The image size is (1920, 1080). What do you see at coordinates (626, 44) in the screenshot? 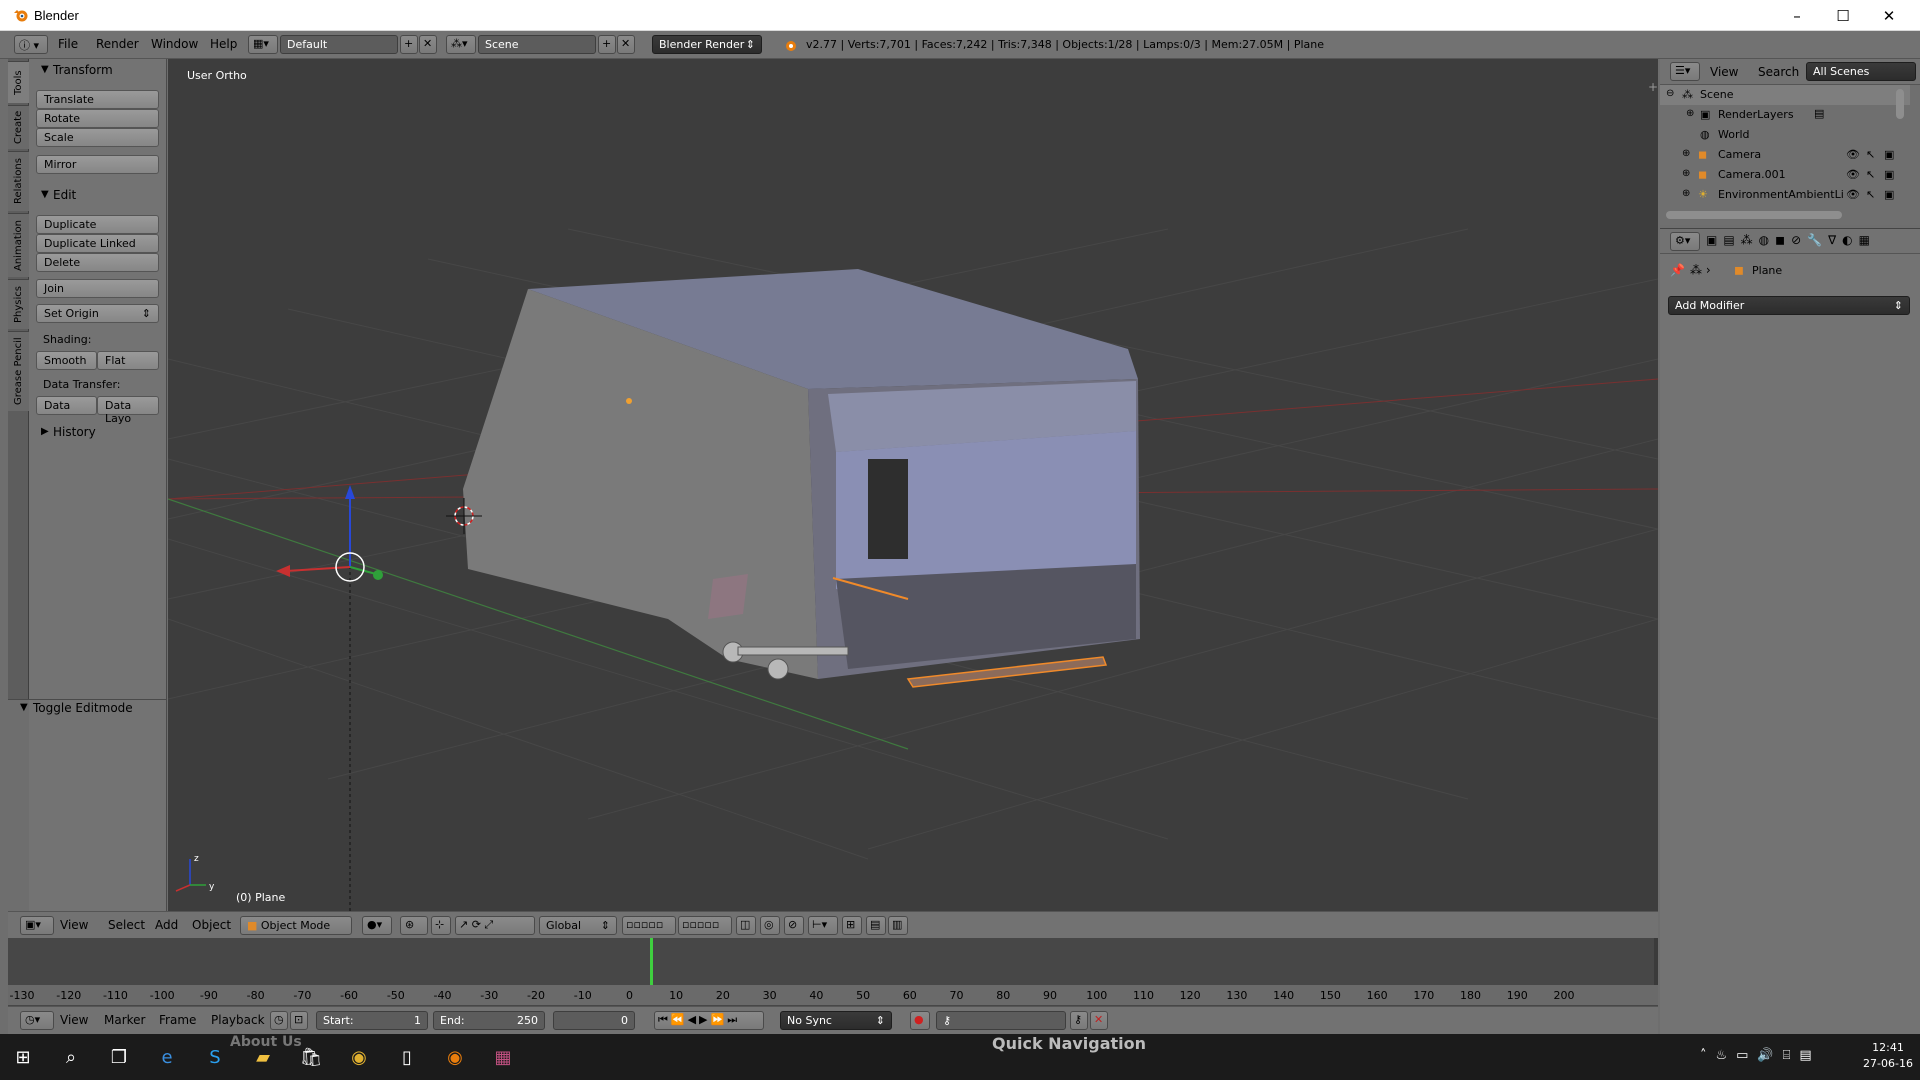
I see `remove-scene-button: ✕` at bounding box center [626, 44].